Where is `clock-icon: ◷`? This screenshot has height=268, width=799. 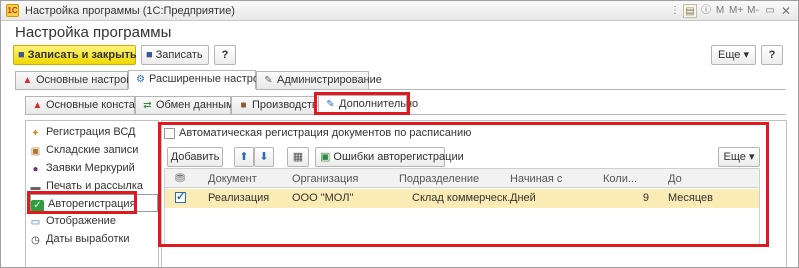
clock-icon: ◷ is located at coordinates (35, 240).